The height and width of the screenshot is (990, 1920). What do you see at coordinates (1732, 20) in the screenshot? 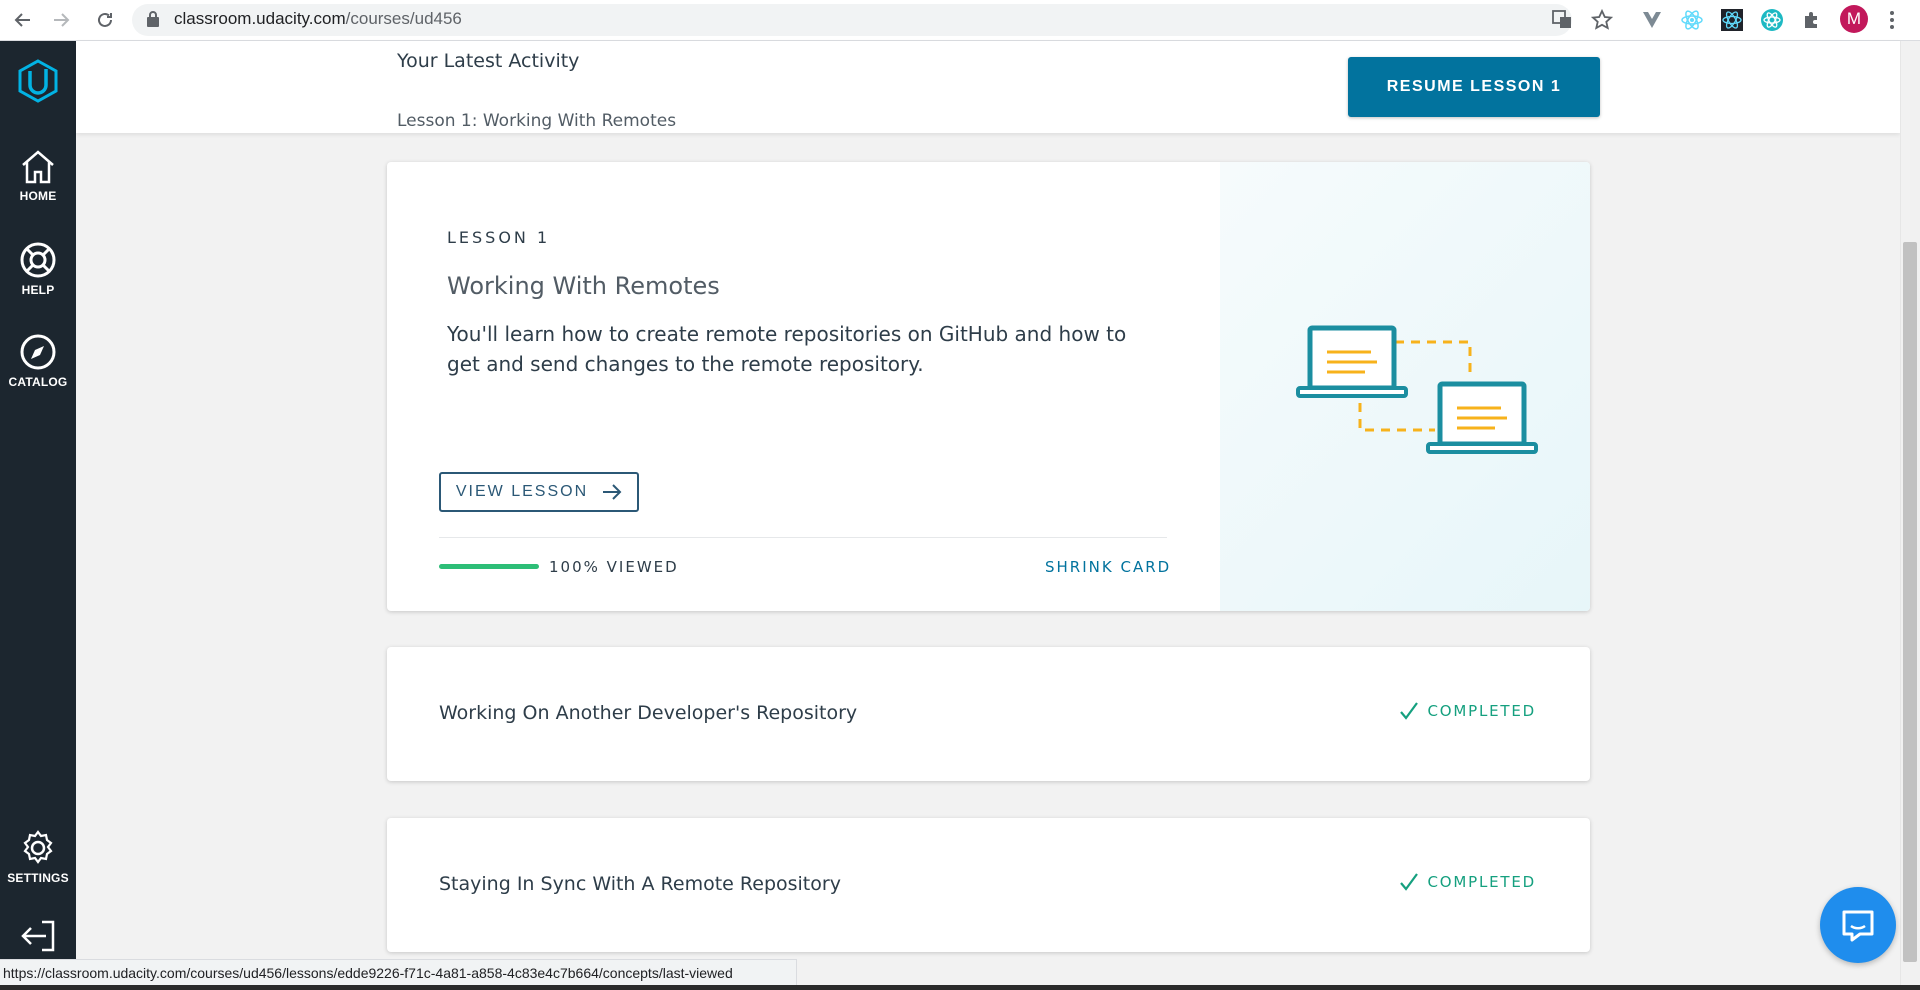
I see `react-dark-extension-icon` at bounding box center [1732, 20].